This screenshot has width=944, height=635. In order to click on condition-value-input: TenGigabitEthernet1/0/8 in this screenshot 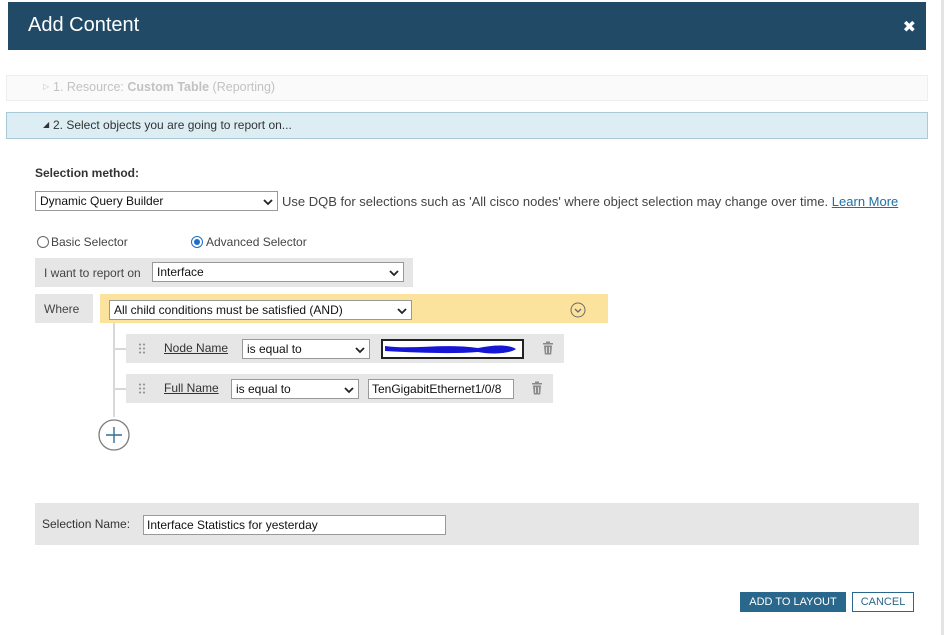, I will do `click(441, 389)`.